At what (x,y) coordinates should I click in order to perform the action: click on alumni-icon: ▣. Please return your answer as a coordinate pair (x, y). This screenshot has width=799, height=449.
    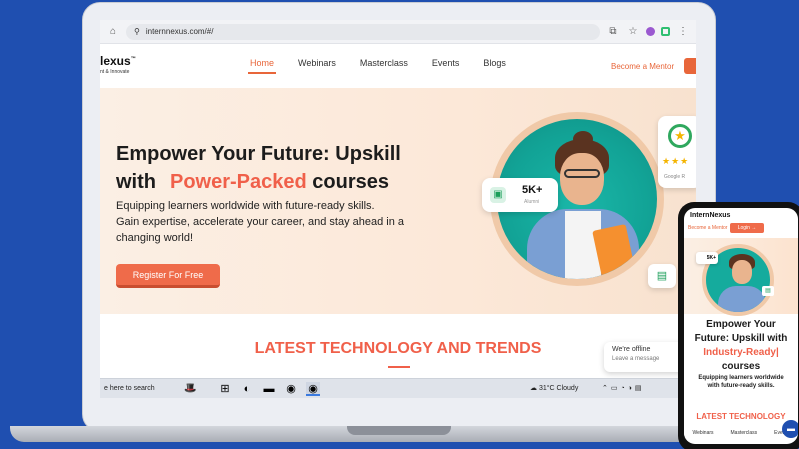
    Looking at the image, I should click on (498, 195).